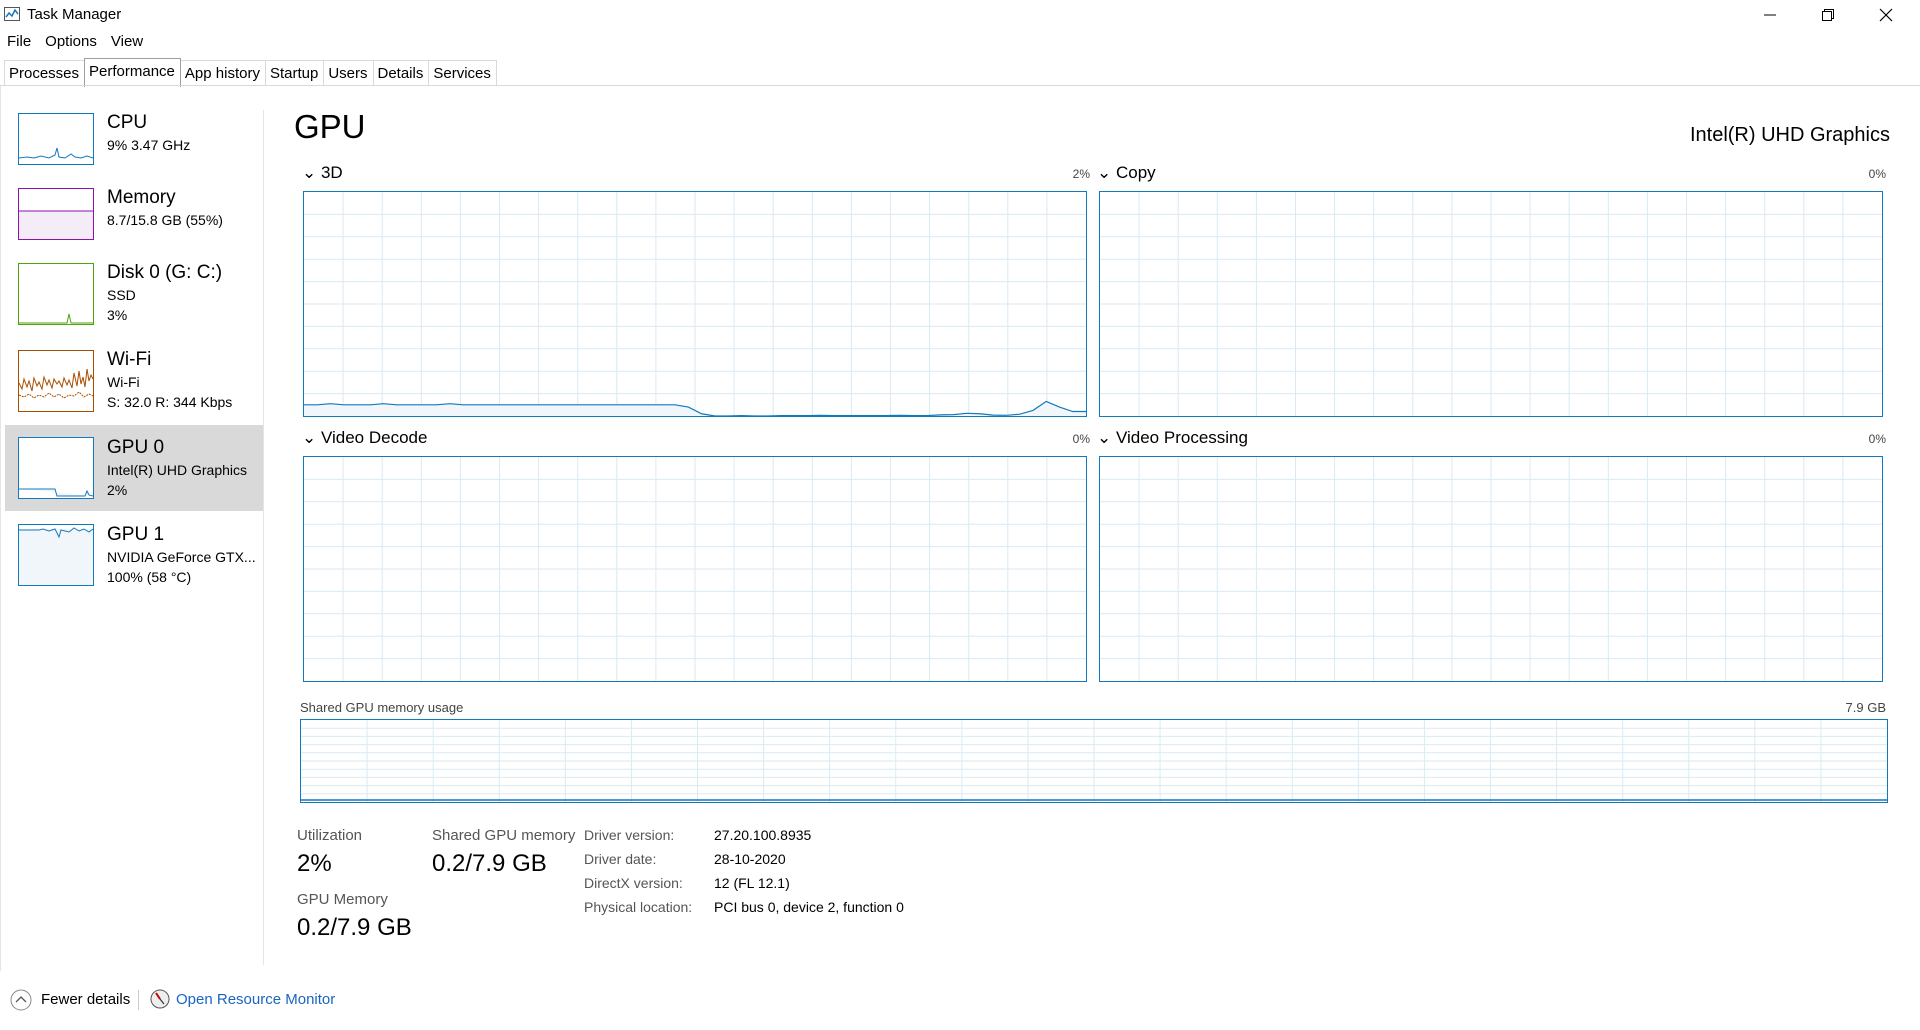 The image size is (1920, 1030). I want to click on sidebar-item-title: Disk 0 (G: C:), so click(165, 272).